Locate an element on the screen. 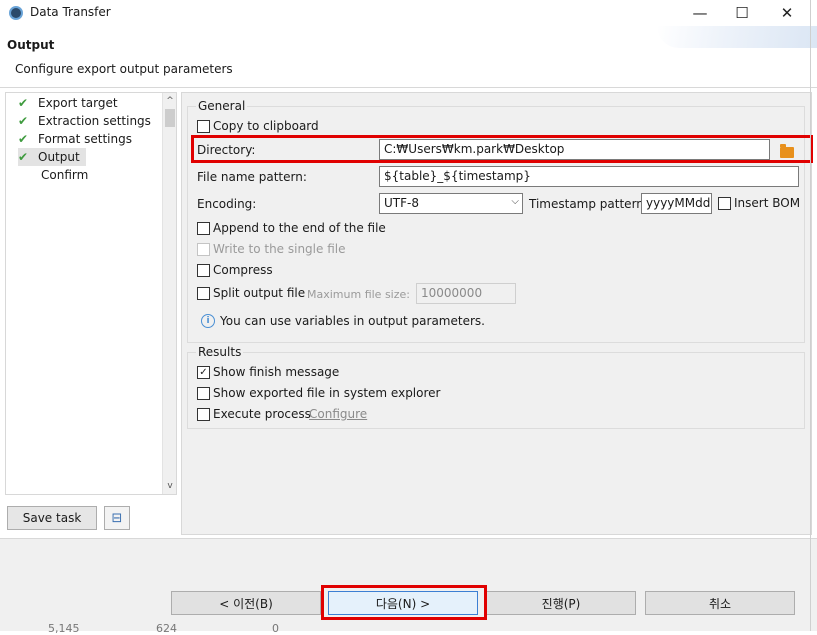 The height and width of the screenshot is (635, 817). nav-item-export-target: ✔ Export target is located at coordinates (68, 103).